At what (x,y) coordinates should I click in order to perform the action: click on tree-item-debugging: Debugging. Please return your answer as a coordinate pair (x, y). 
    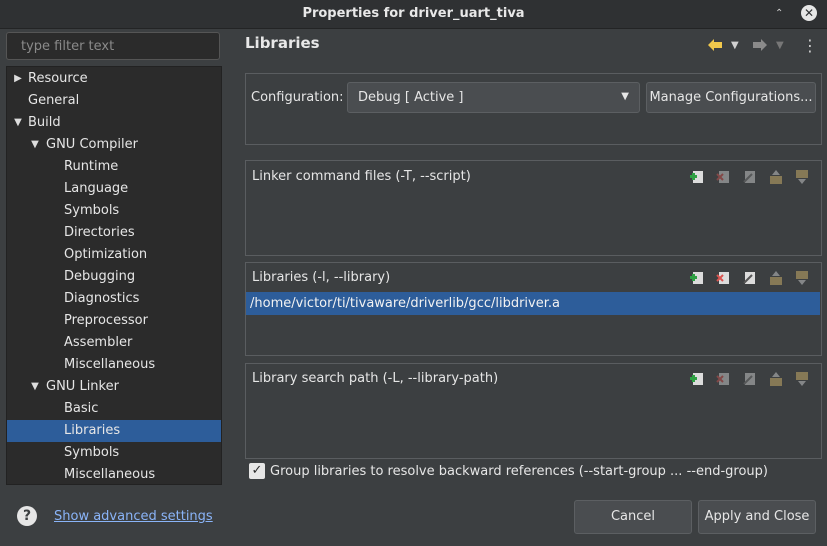
    Looking at the image, I should click on (114, 277).